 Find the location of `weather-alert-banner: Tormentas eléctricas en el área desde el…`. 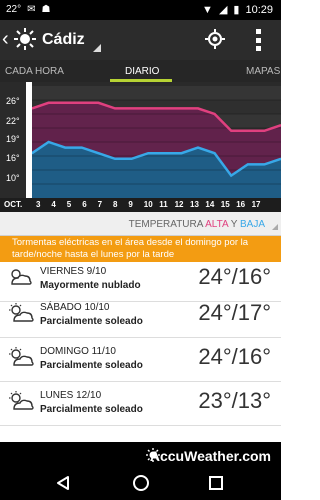

weather-alert-banner: Tormentas eléctricas en el área desde el… is located at coordinates (140, 249).